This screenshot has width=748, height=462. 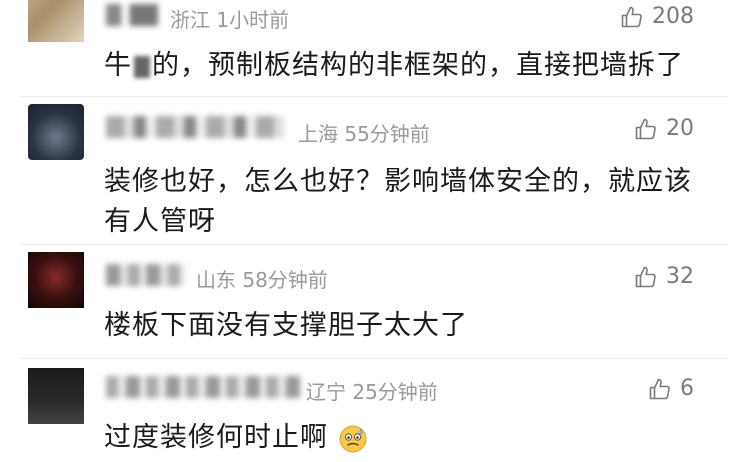 I want to click on comment-text: 装修也好，怎么也好？影响墙体安全的，就应该 有人管呀, so click(x=398, y=202).